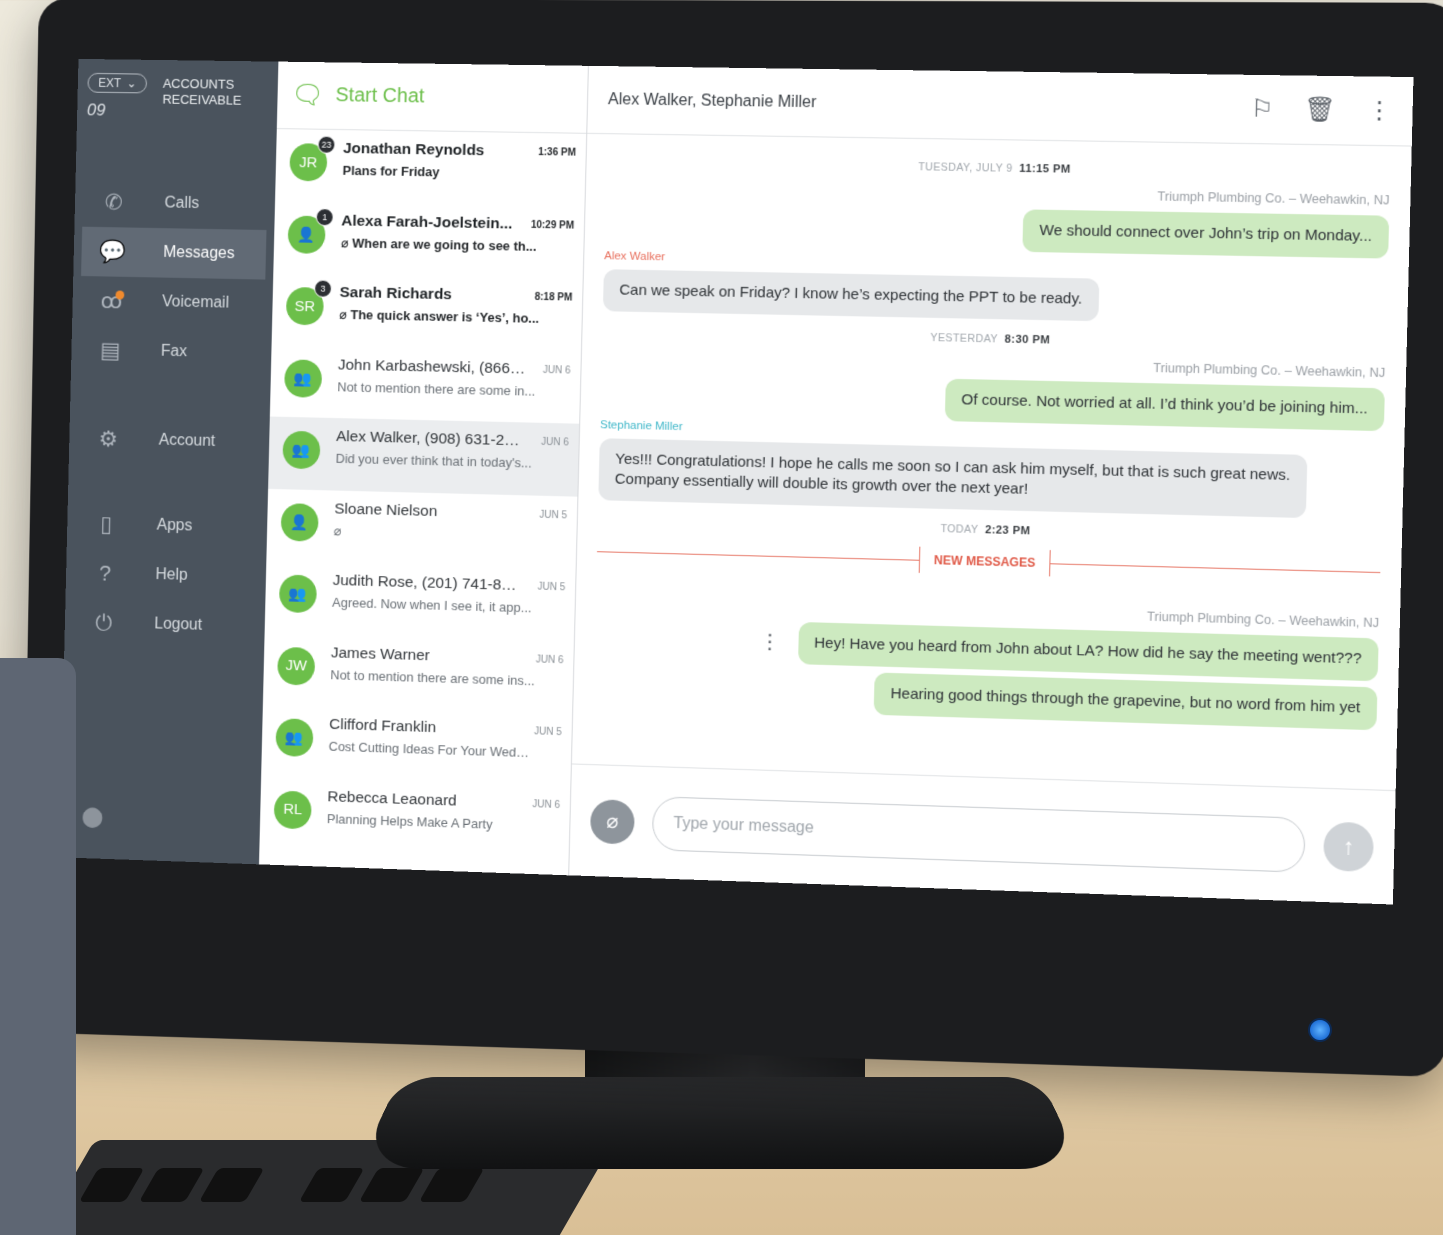 The height and width of the screenshot is (1235, 1443). Describe the element at coordinates (380, 653) in the screenshot. I see `conversation-name: James Warner` at that location.